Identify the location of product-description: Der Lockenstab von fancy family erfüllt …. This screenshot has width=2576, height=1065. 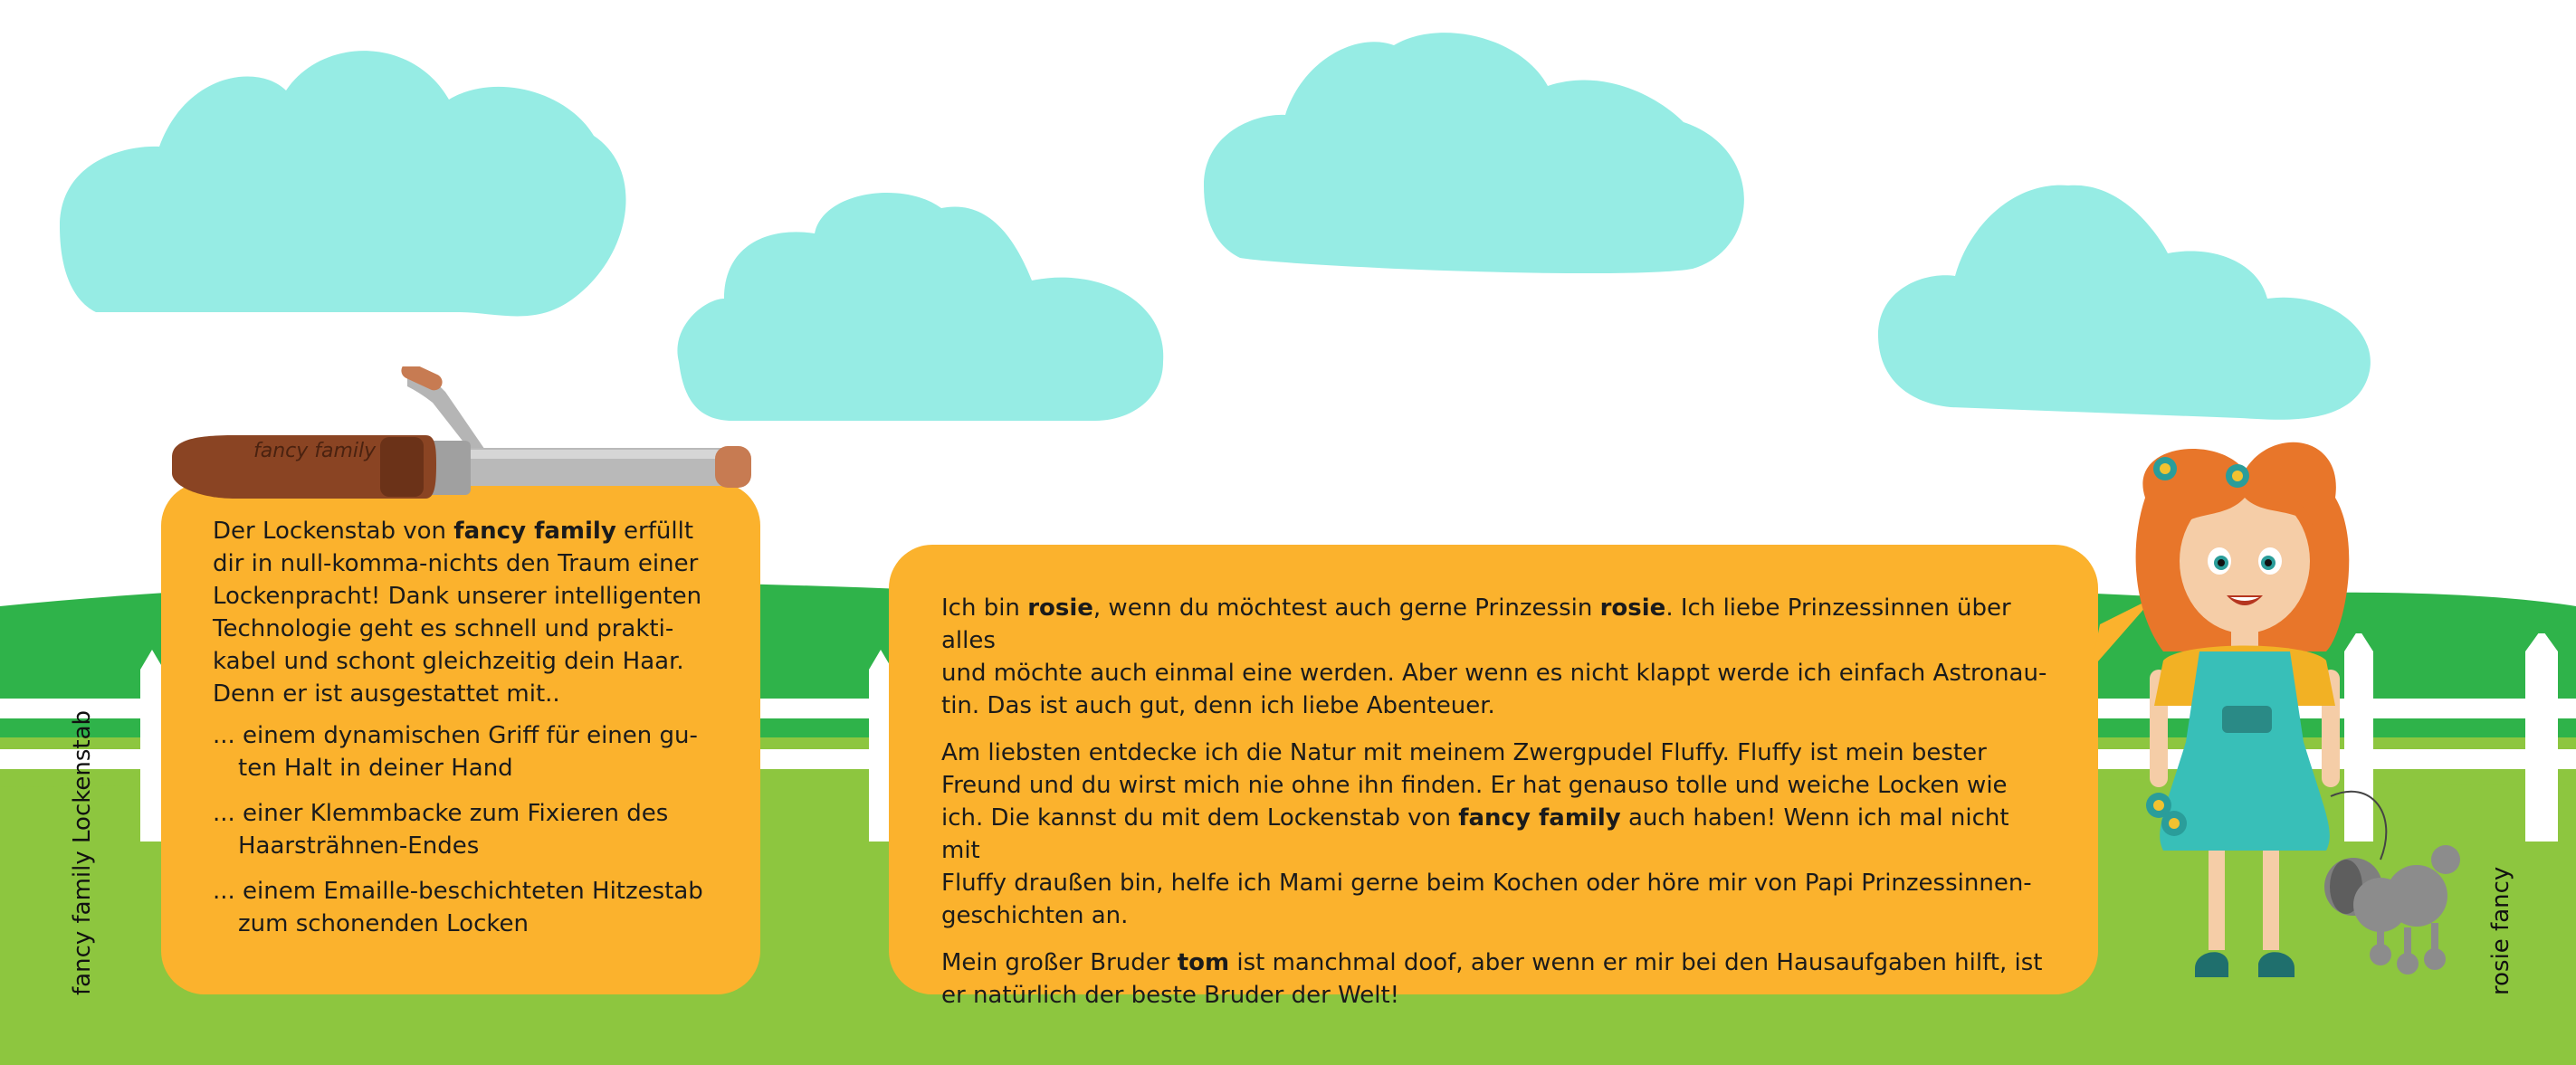
(466, 734).